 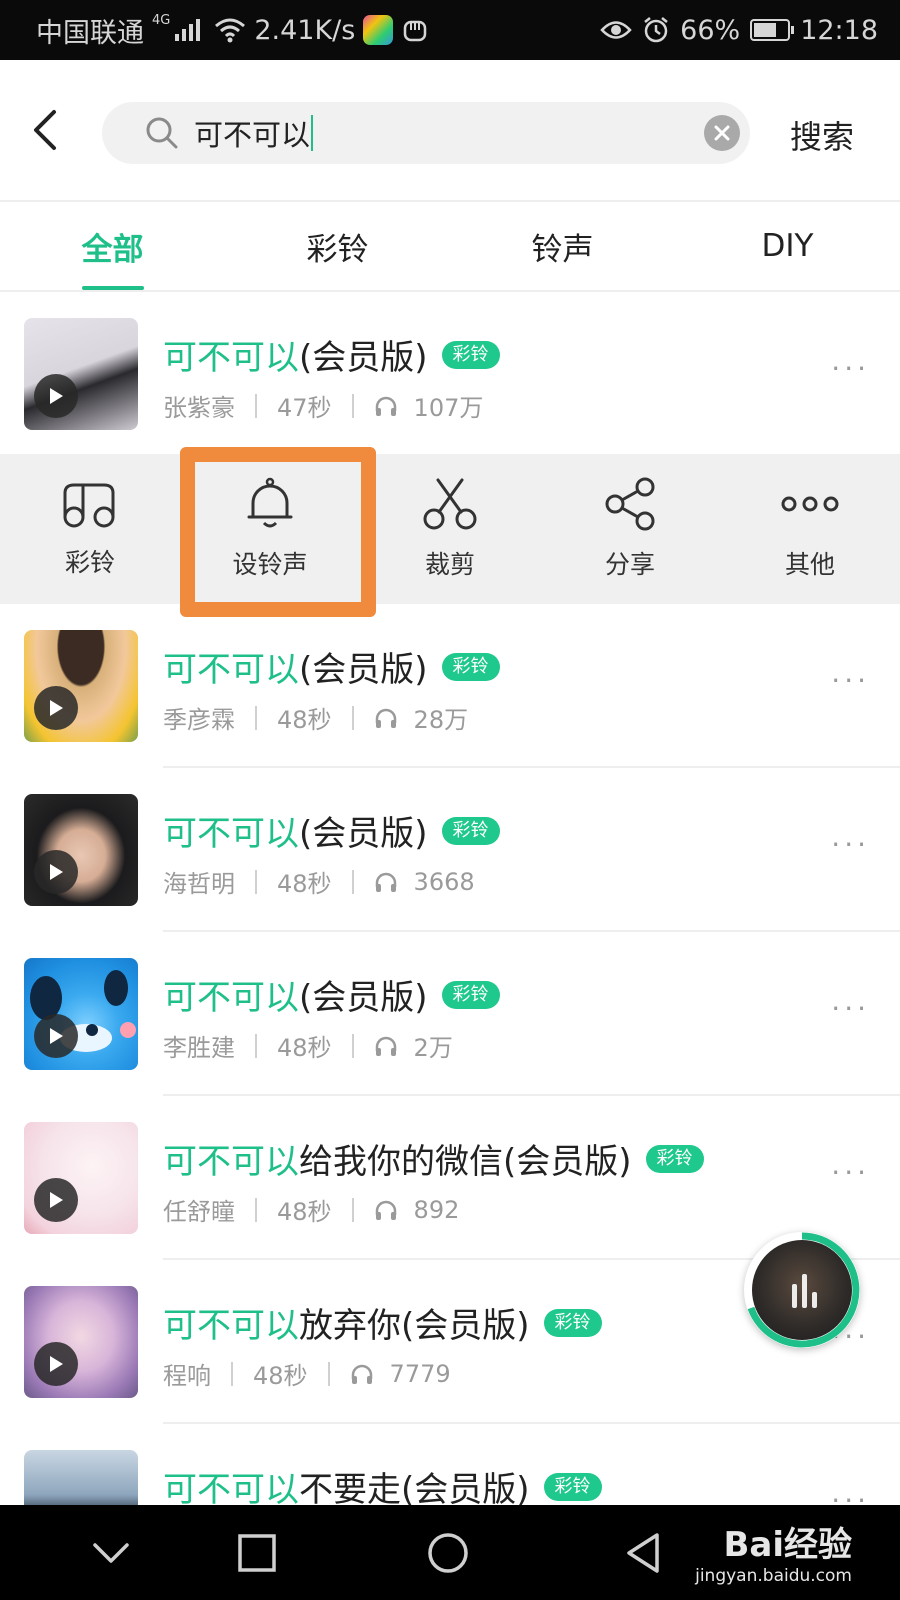 I want to click on floating-player-button, so click(x=802, y=1290).